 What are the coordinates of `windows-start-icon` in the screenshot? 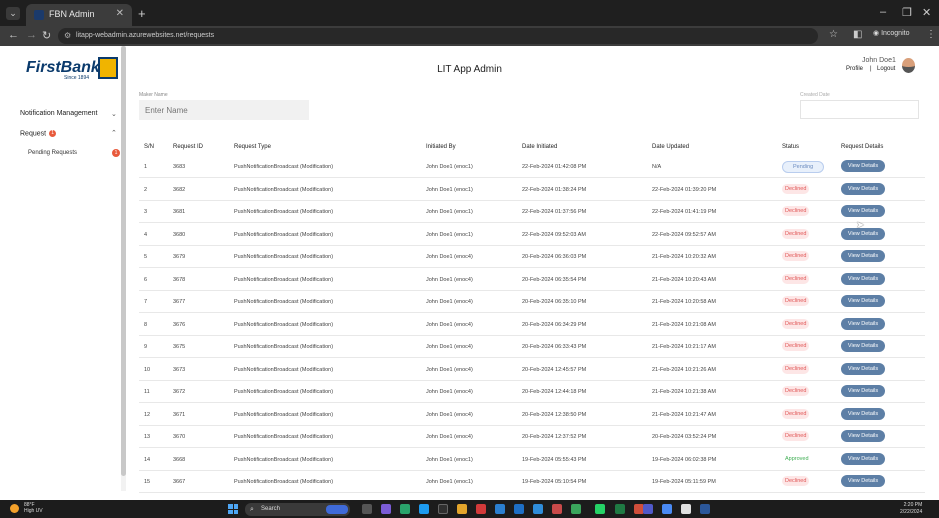 It's located at (233, 509).